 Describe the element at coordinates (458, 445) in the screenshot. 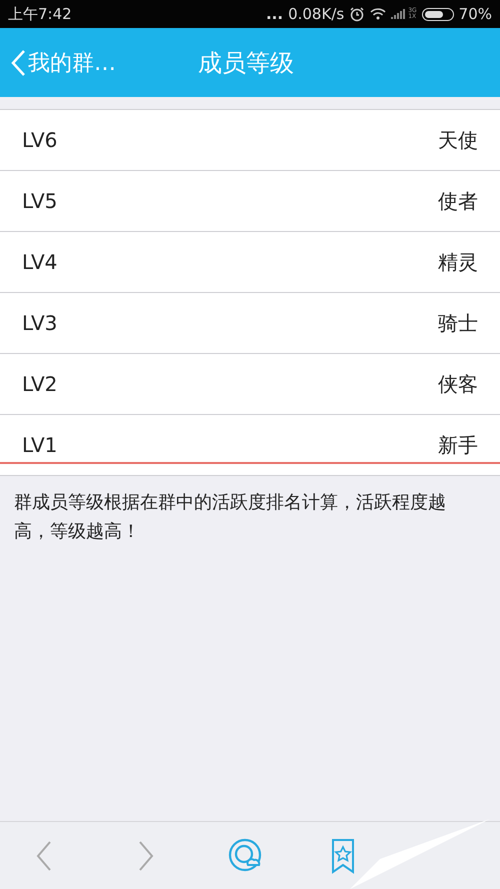

I see `level-name: 新手` at that location.